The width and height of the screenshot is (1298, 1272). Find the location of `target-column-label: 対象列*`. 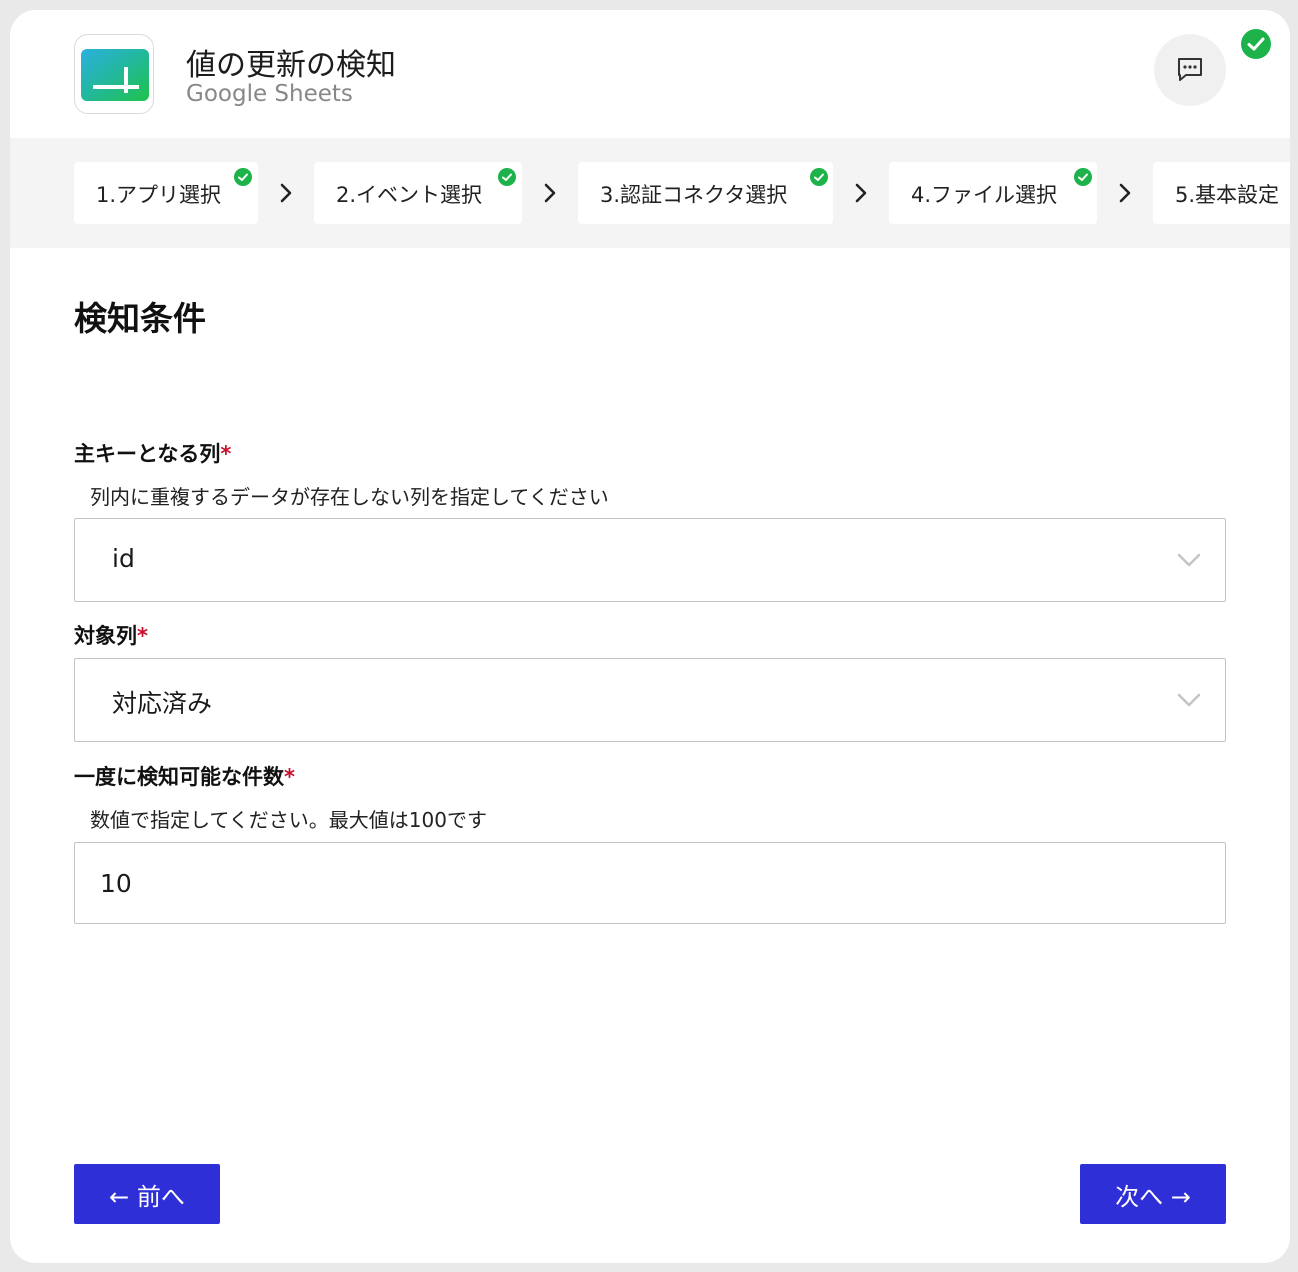

target-column-label: 対象列* is located at coordinates (111, 635).